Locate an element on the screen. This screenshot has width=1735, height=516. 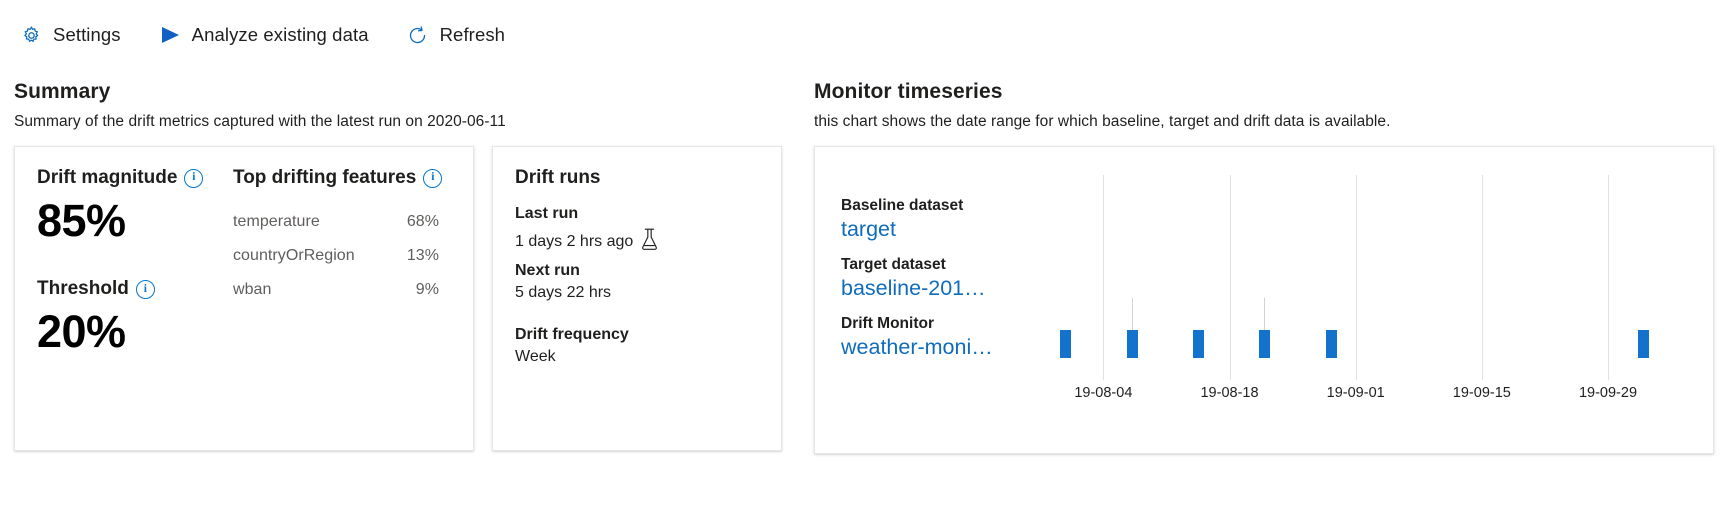
next-run-label: Next run is located at coordinates (547, 270).